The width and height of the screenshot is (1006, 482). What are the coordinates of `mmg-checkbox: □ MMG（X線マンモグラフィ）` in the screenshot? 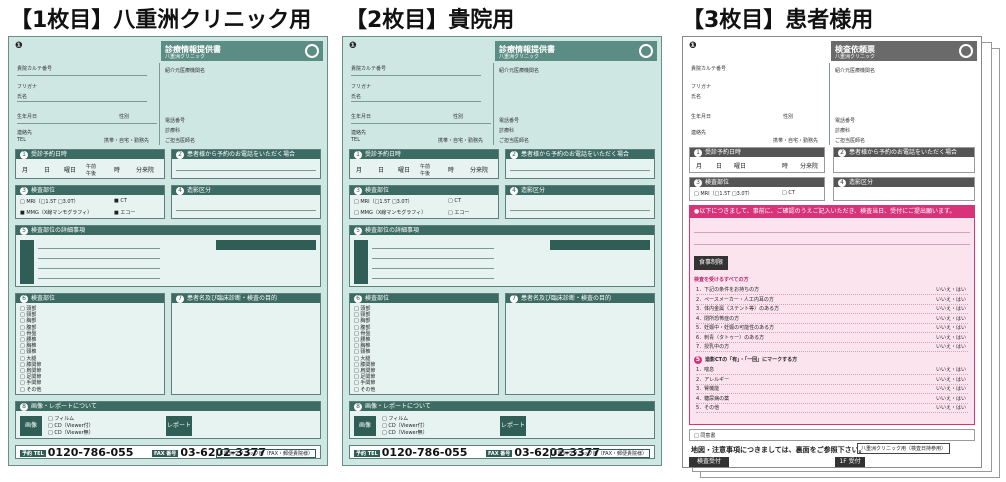 It's located at (390, 212).